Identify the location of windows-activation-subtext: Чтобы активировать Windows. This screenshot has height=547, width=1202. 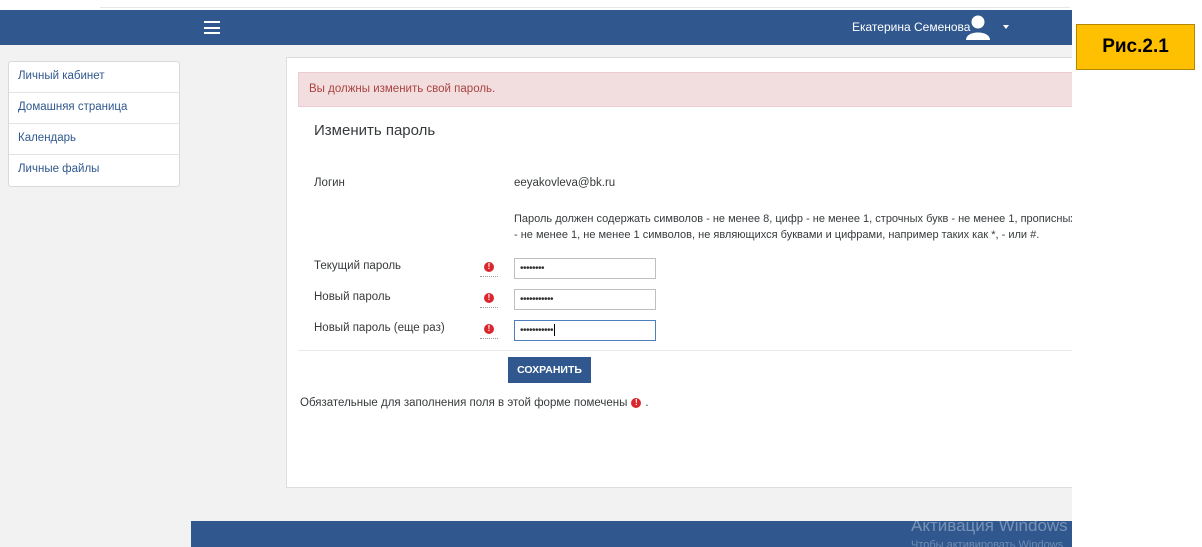
(987, 543).